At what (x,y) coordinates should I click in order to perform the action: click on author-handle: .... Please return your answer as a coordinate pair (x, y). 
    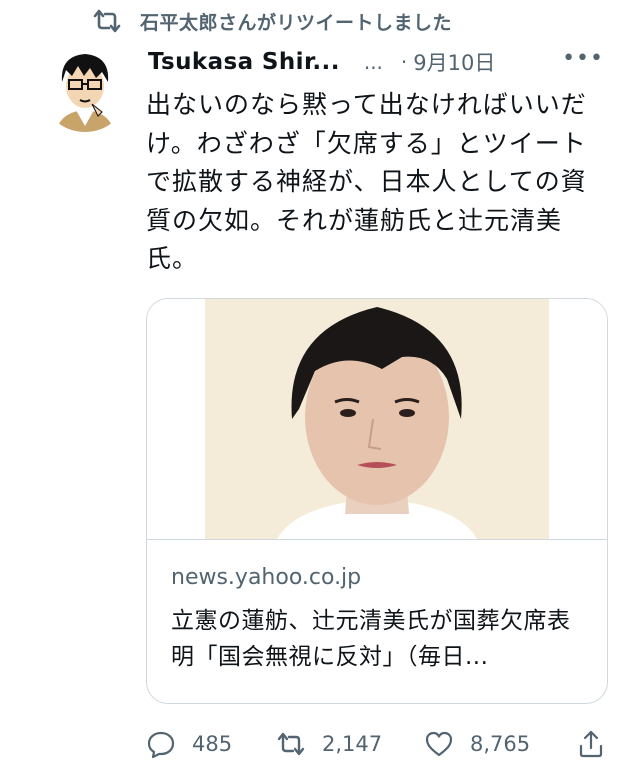
    Looking at the image, I should click on (373, 62).